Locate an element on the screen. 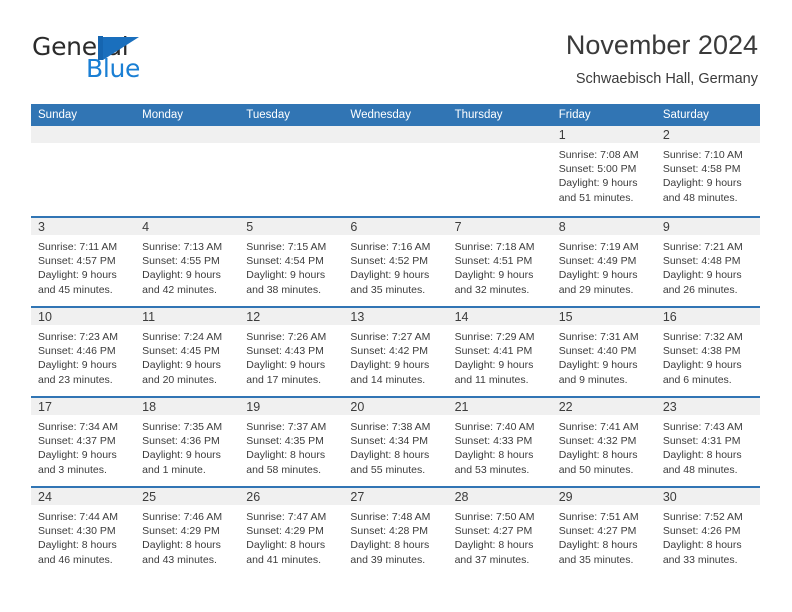 This screenshot has width=792, height=612. daylight-text: Daylight: 8 hours and 33 minutes. is located at coordinates (702, 552).